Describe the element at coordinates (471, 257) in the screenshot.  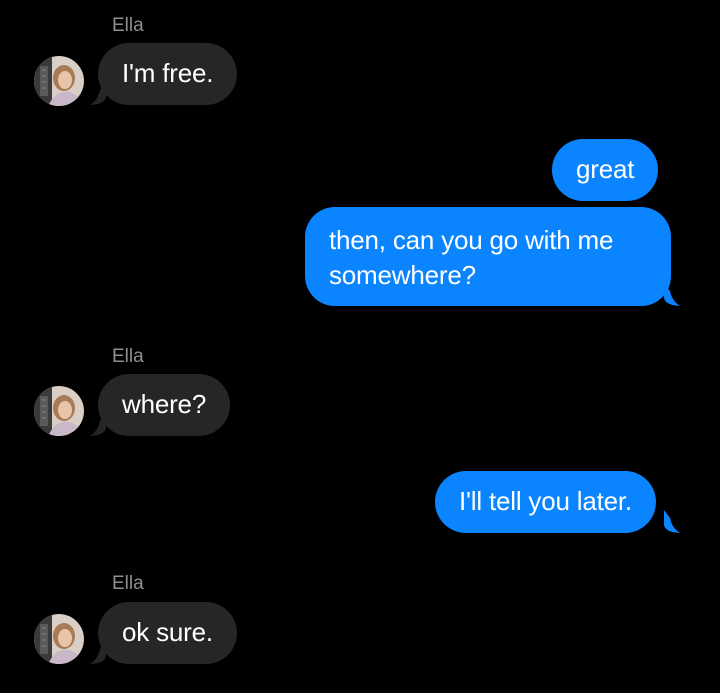
I see `message-text: then, can you go with me somewhere?` at that location.